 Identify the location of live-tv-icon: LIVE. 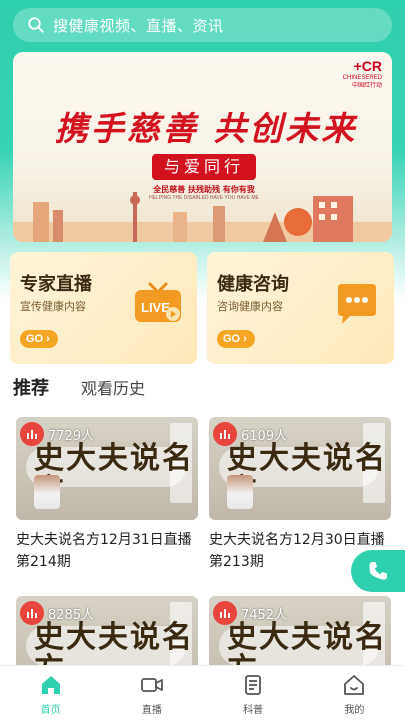
(158, 302).